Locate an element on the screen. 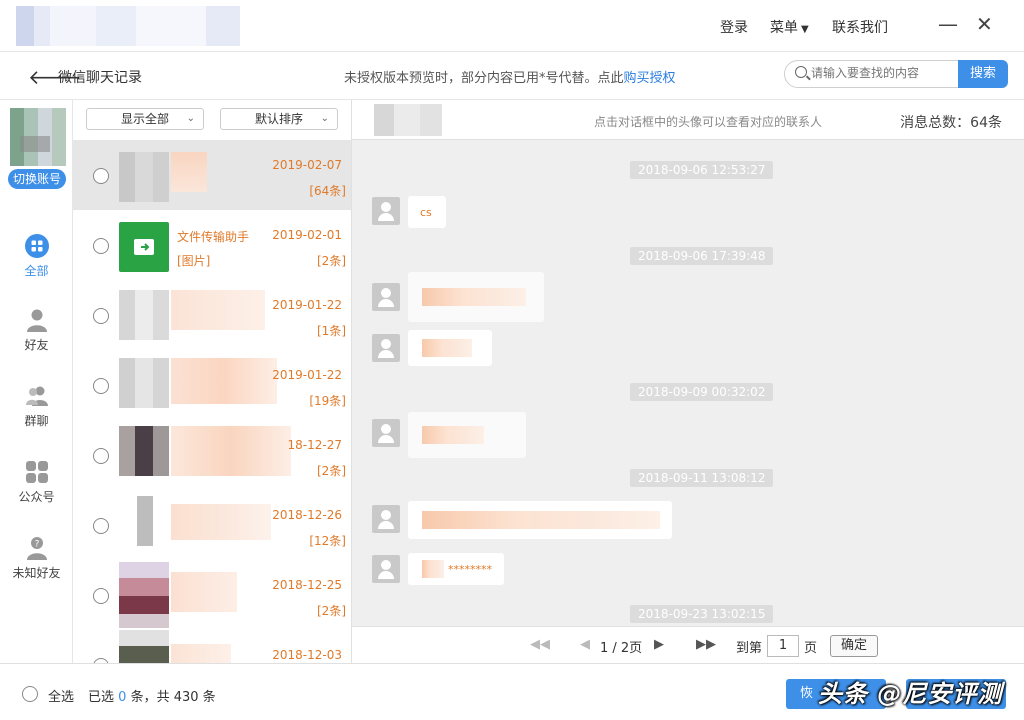  confirm-button: 确定 is located at coordinates (854, 646).